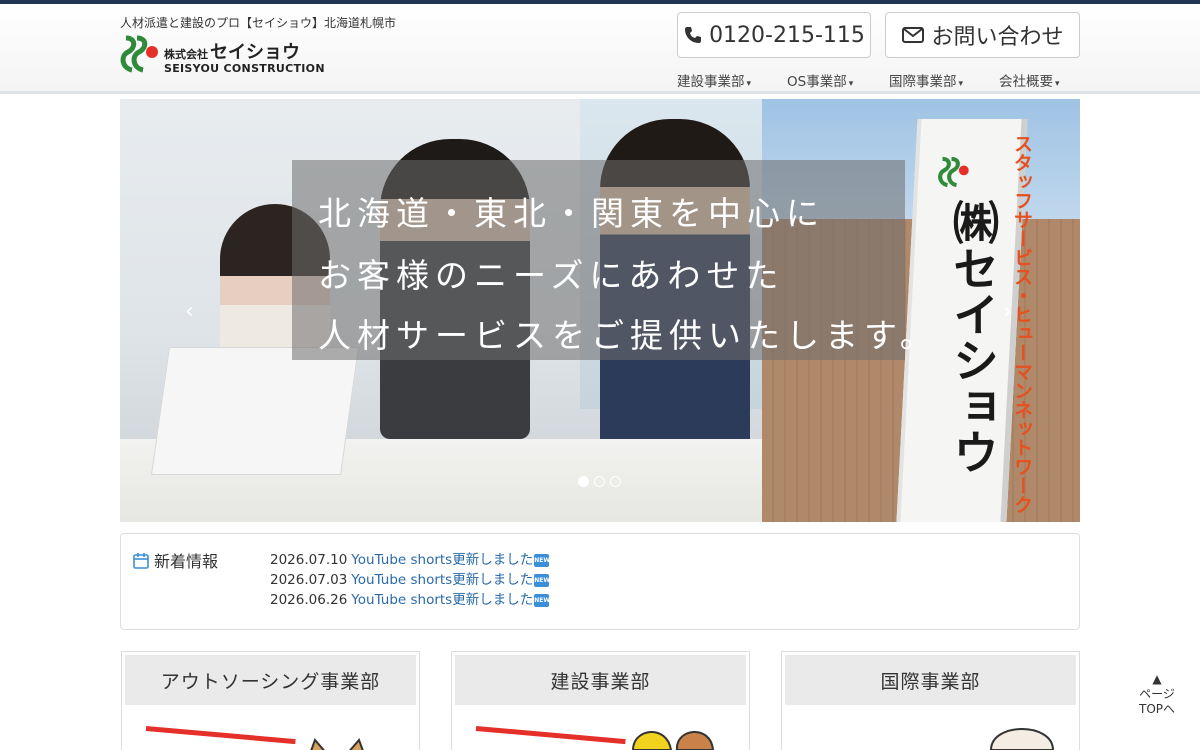 The width and height of the screenshot is (1200, 750). Describe the element at coordinates (244, 68) in the screenshot. I see `logo-subtitle: SEISYOU CONSTRUCTION` at that location.